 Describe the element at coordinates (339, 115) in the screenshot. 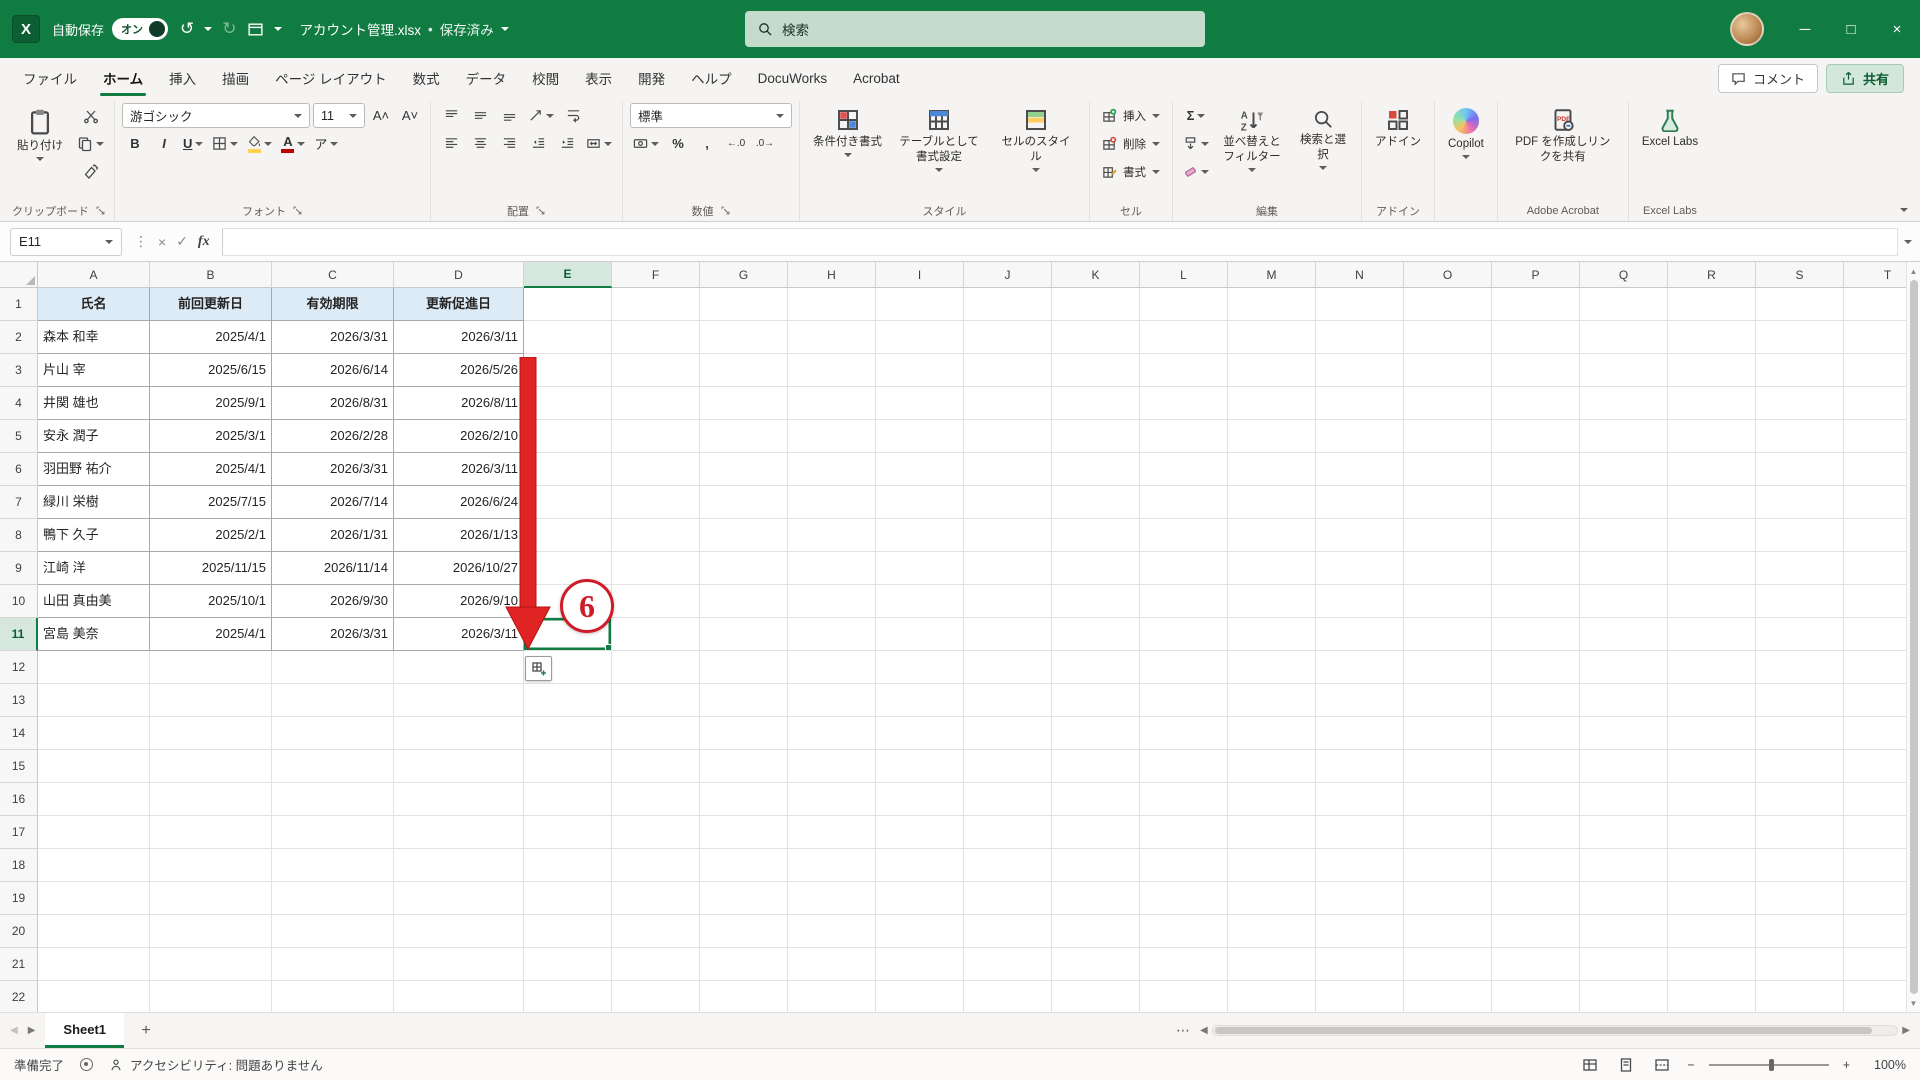

I see `font-size-combo: 11` at that location.